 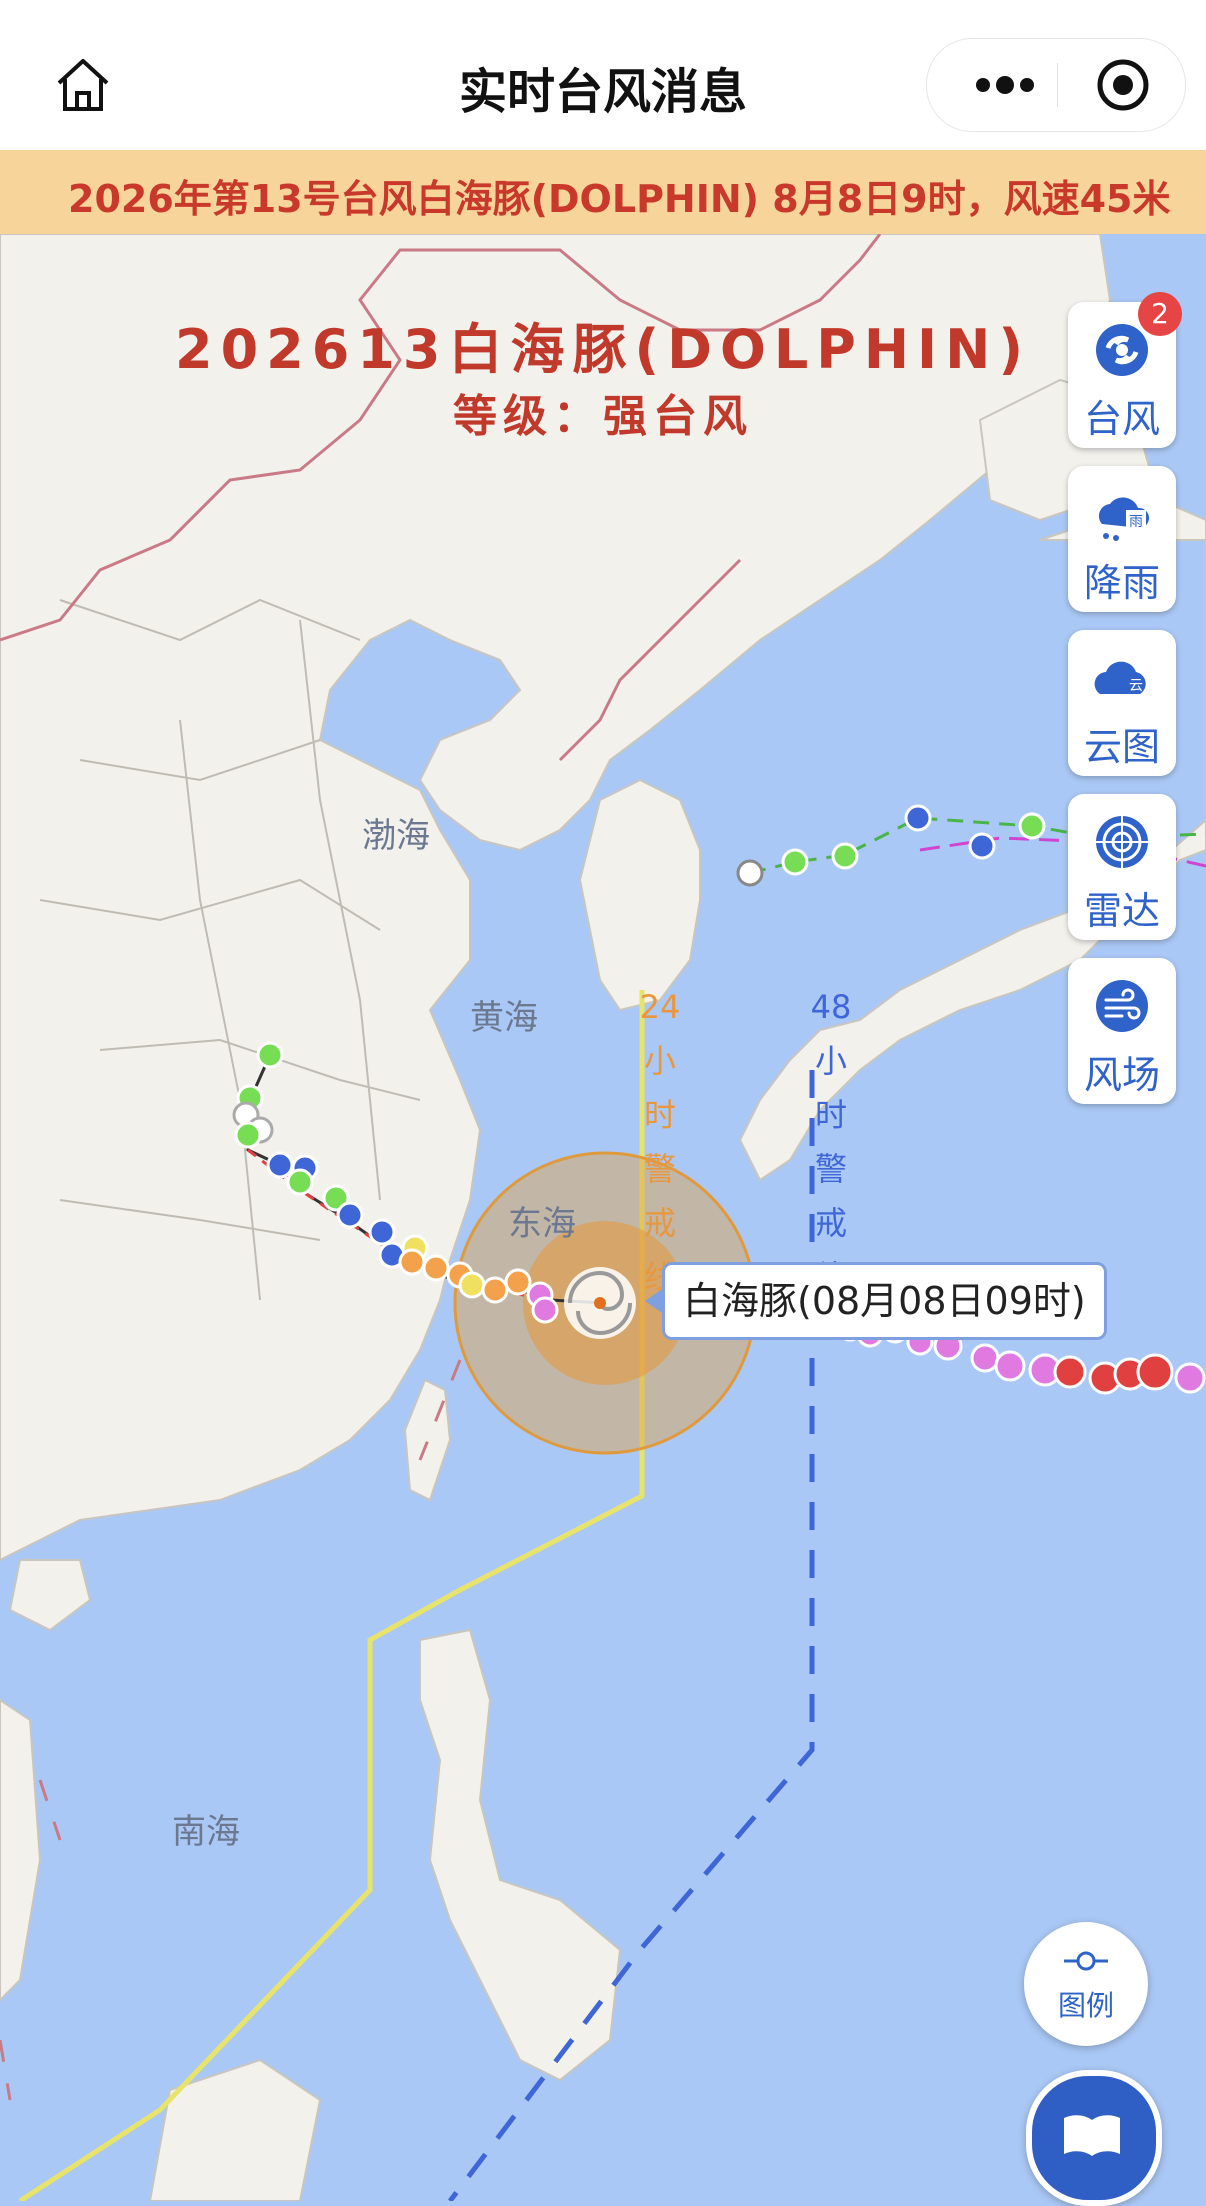 I want to click on warning-24h-char-2: 时, so click(x=659, y=1115).